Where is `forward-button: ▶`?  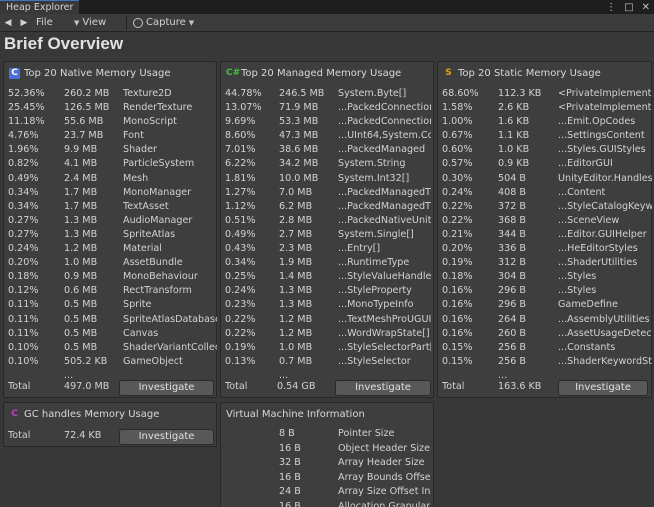 forward-button: ▶ is located at coordinates (24, 23).